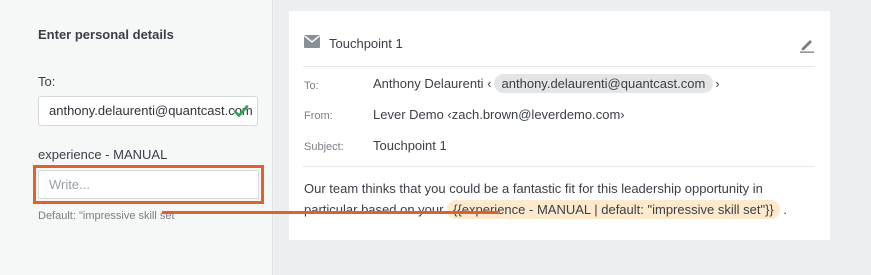 The height and width of the screenshot is (275, 871). What do you see at coordinates (499, 114) in the screenshot?
I see `from-field-value: Lever Demo ‹zach.brown@leverdemo.com›` at bounding box center [499, 114].